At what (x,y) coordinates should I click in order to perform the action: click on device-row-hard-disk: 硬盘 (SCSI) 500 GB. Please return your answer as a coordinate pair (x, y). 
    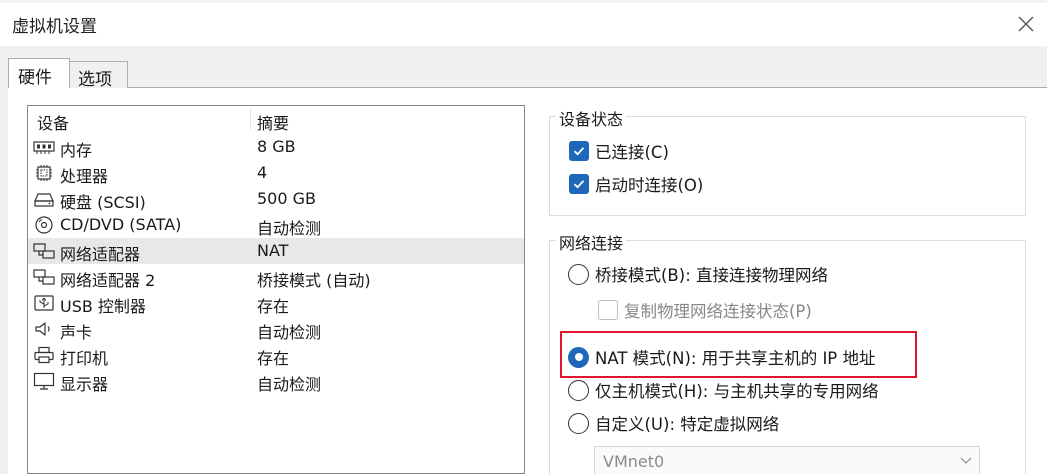
    Looking at the image, I should click on (276, 199).